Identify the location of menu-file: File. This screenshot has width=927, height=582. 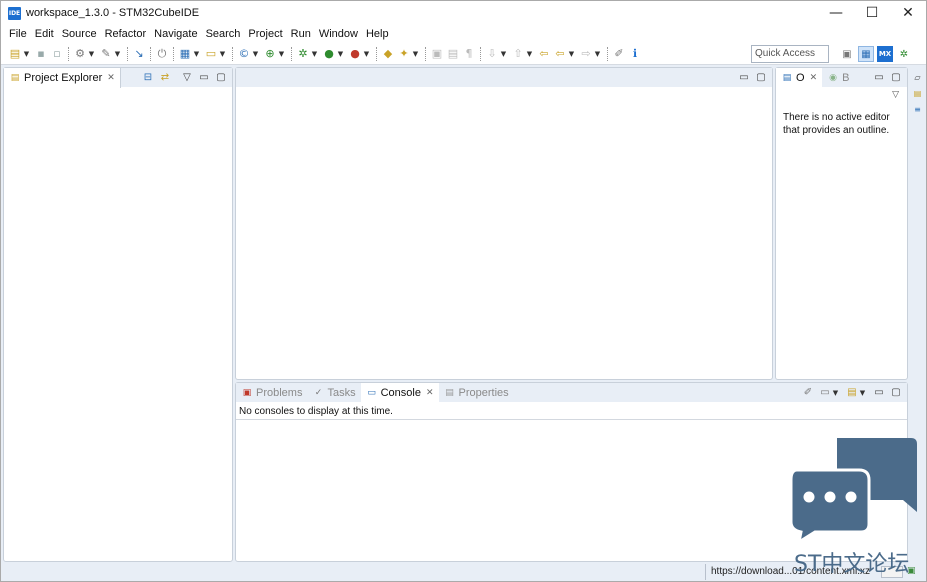
(18, 34).